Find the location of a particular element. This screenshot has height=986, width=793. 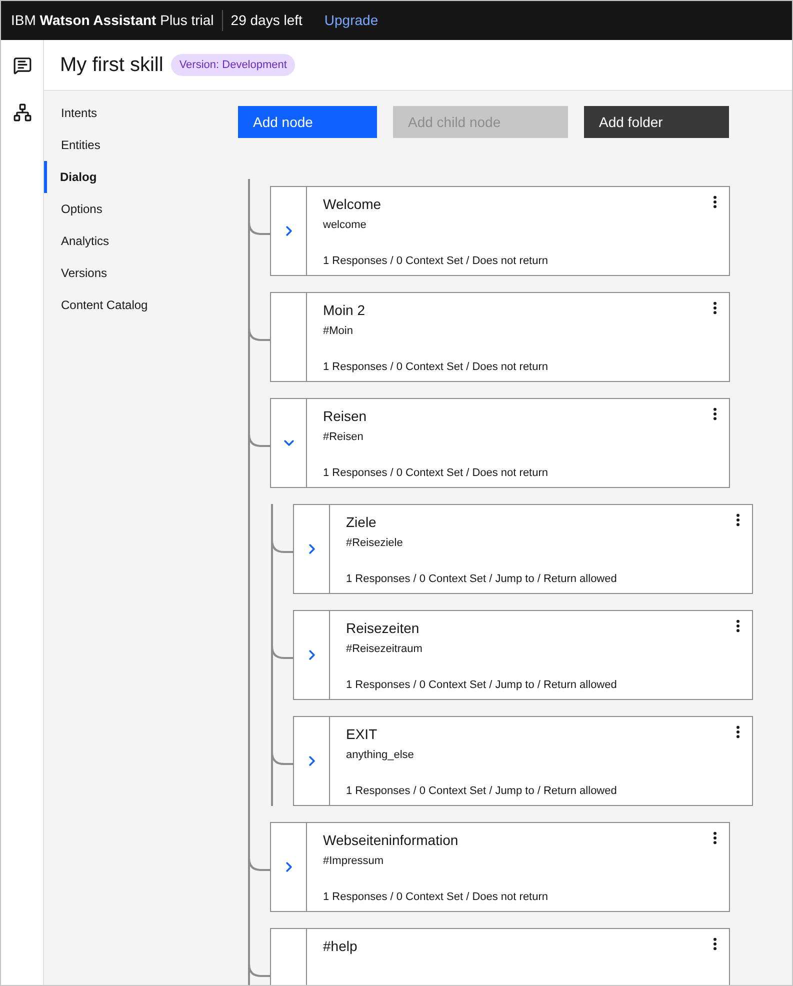

chat-icon is located at coordinates (22, 65).